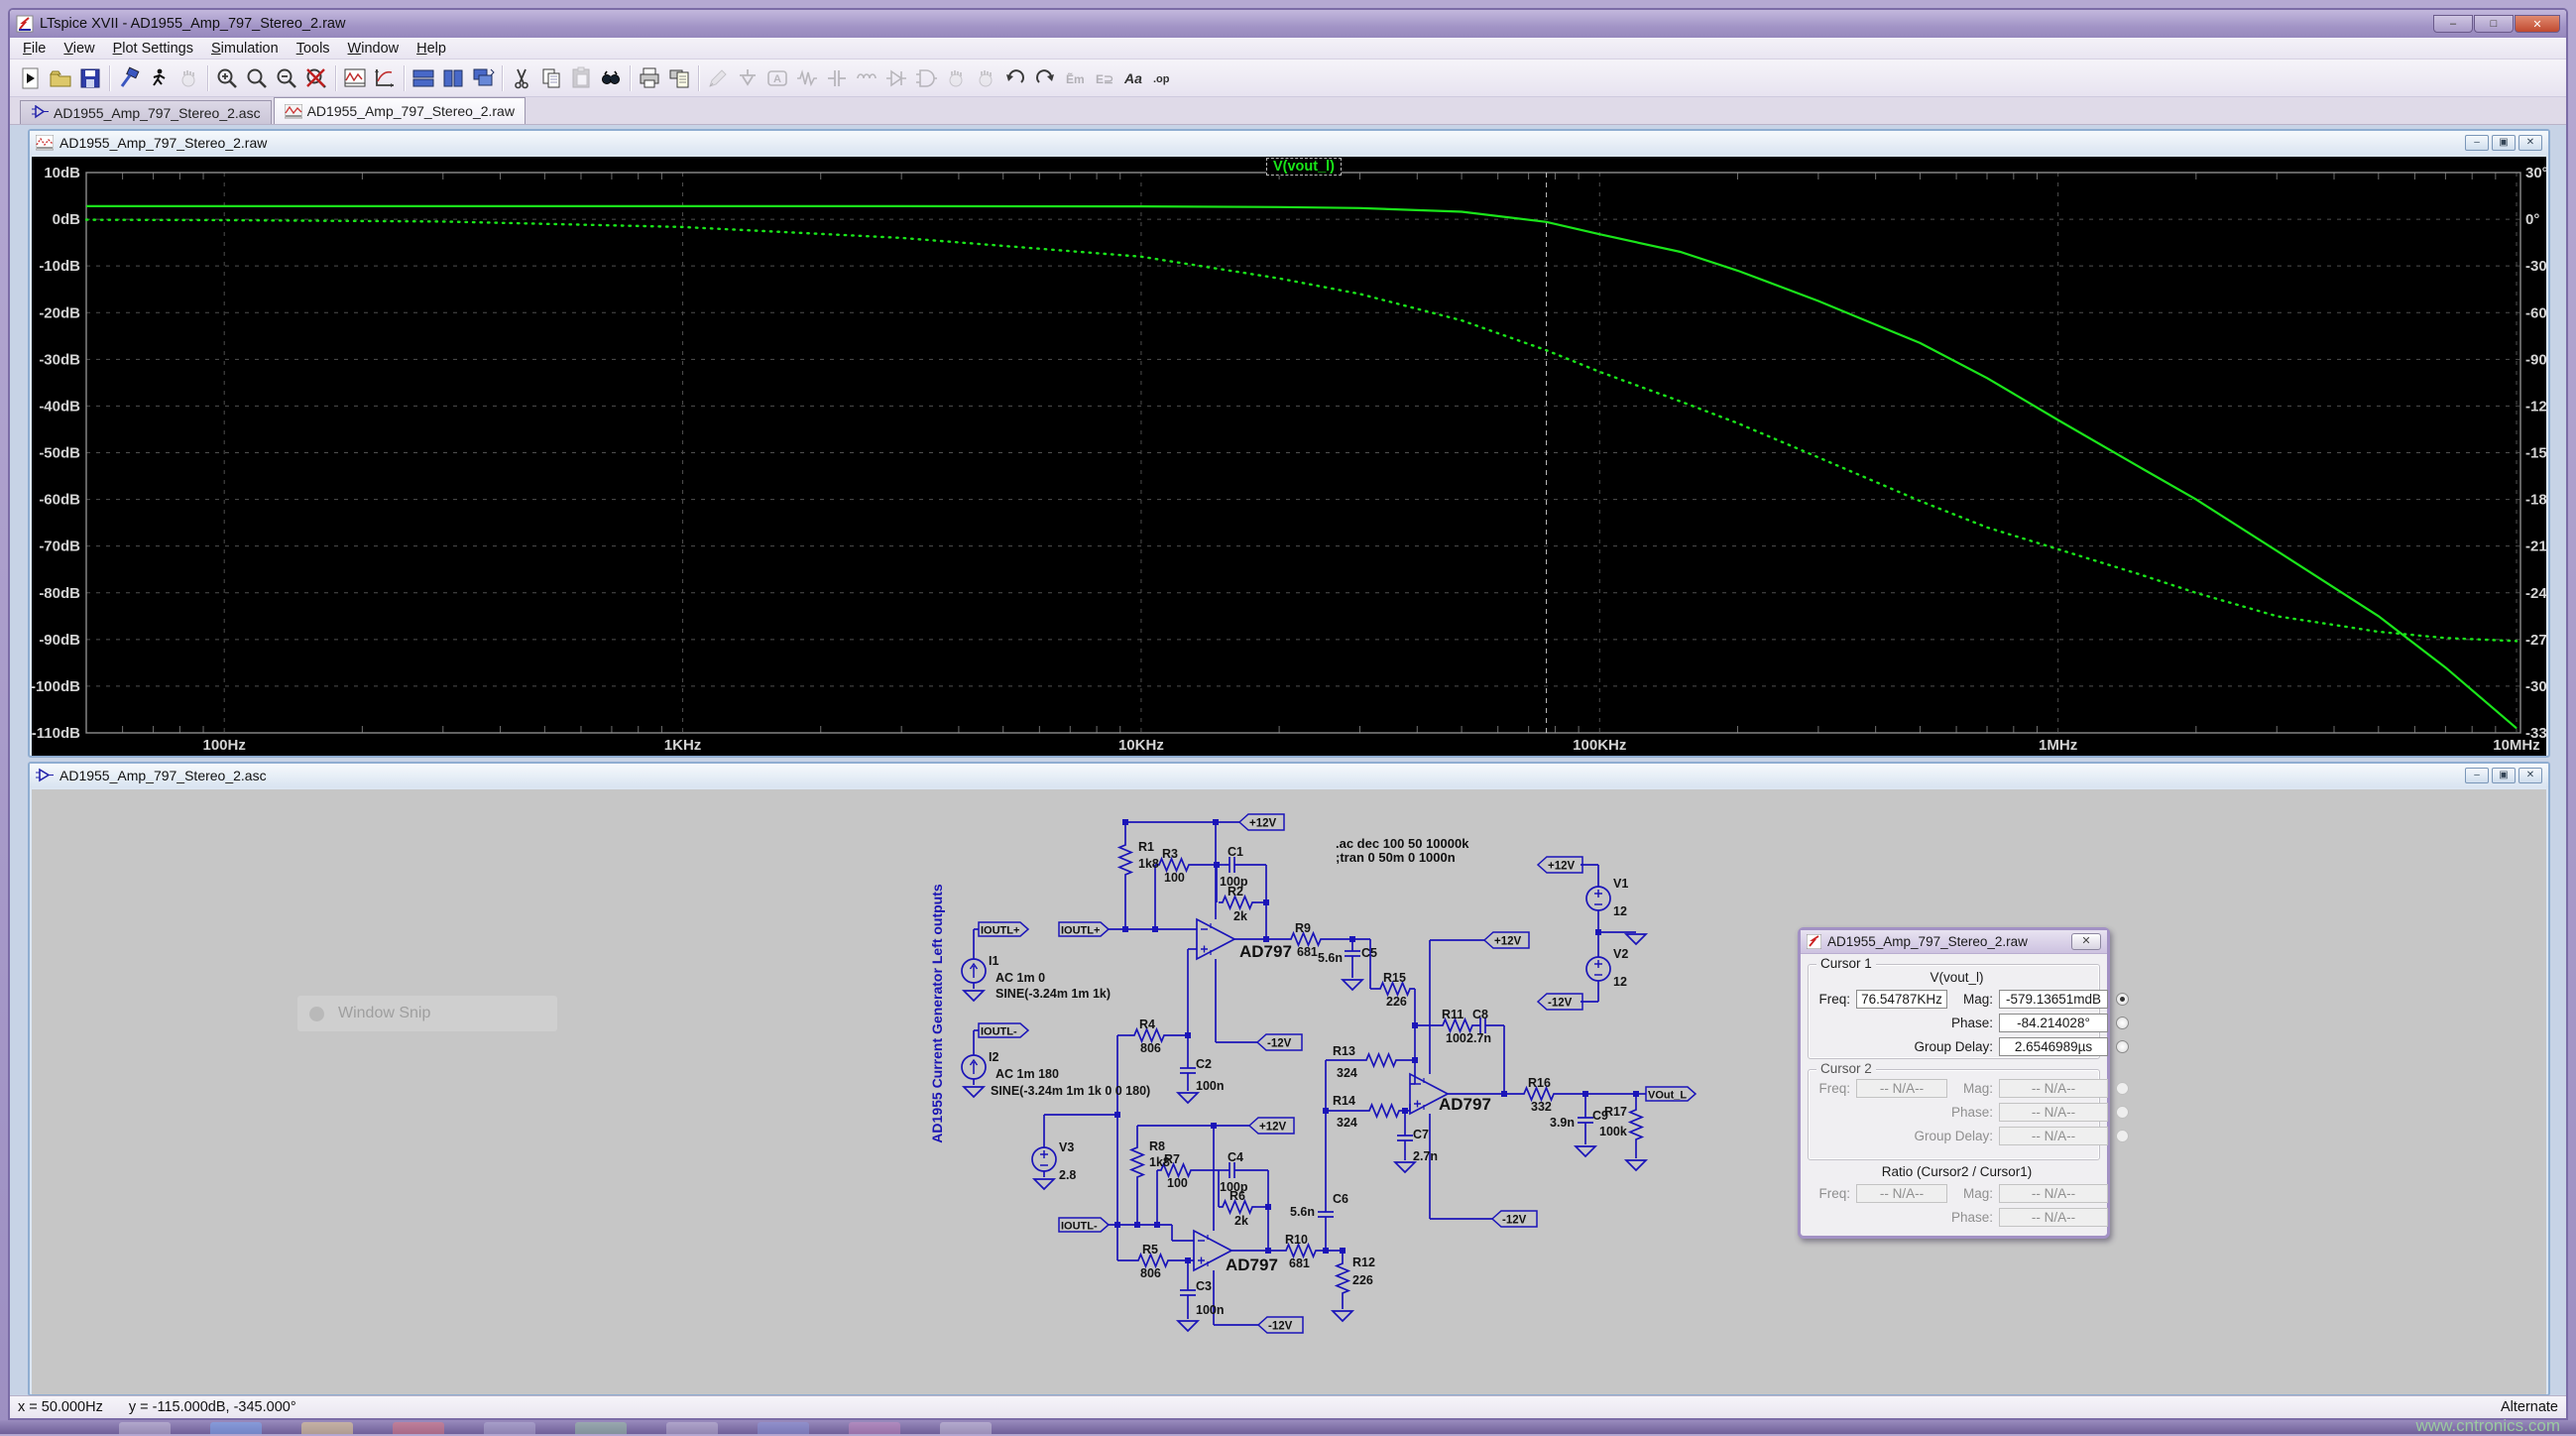 The height and width of the screenshot is (1436, 2576). I want to click on sch-restore-button: ▣, so click(2504, 776).